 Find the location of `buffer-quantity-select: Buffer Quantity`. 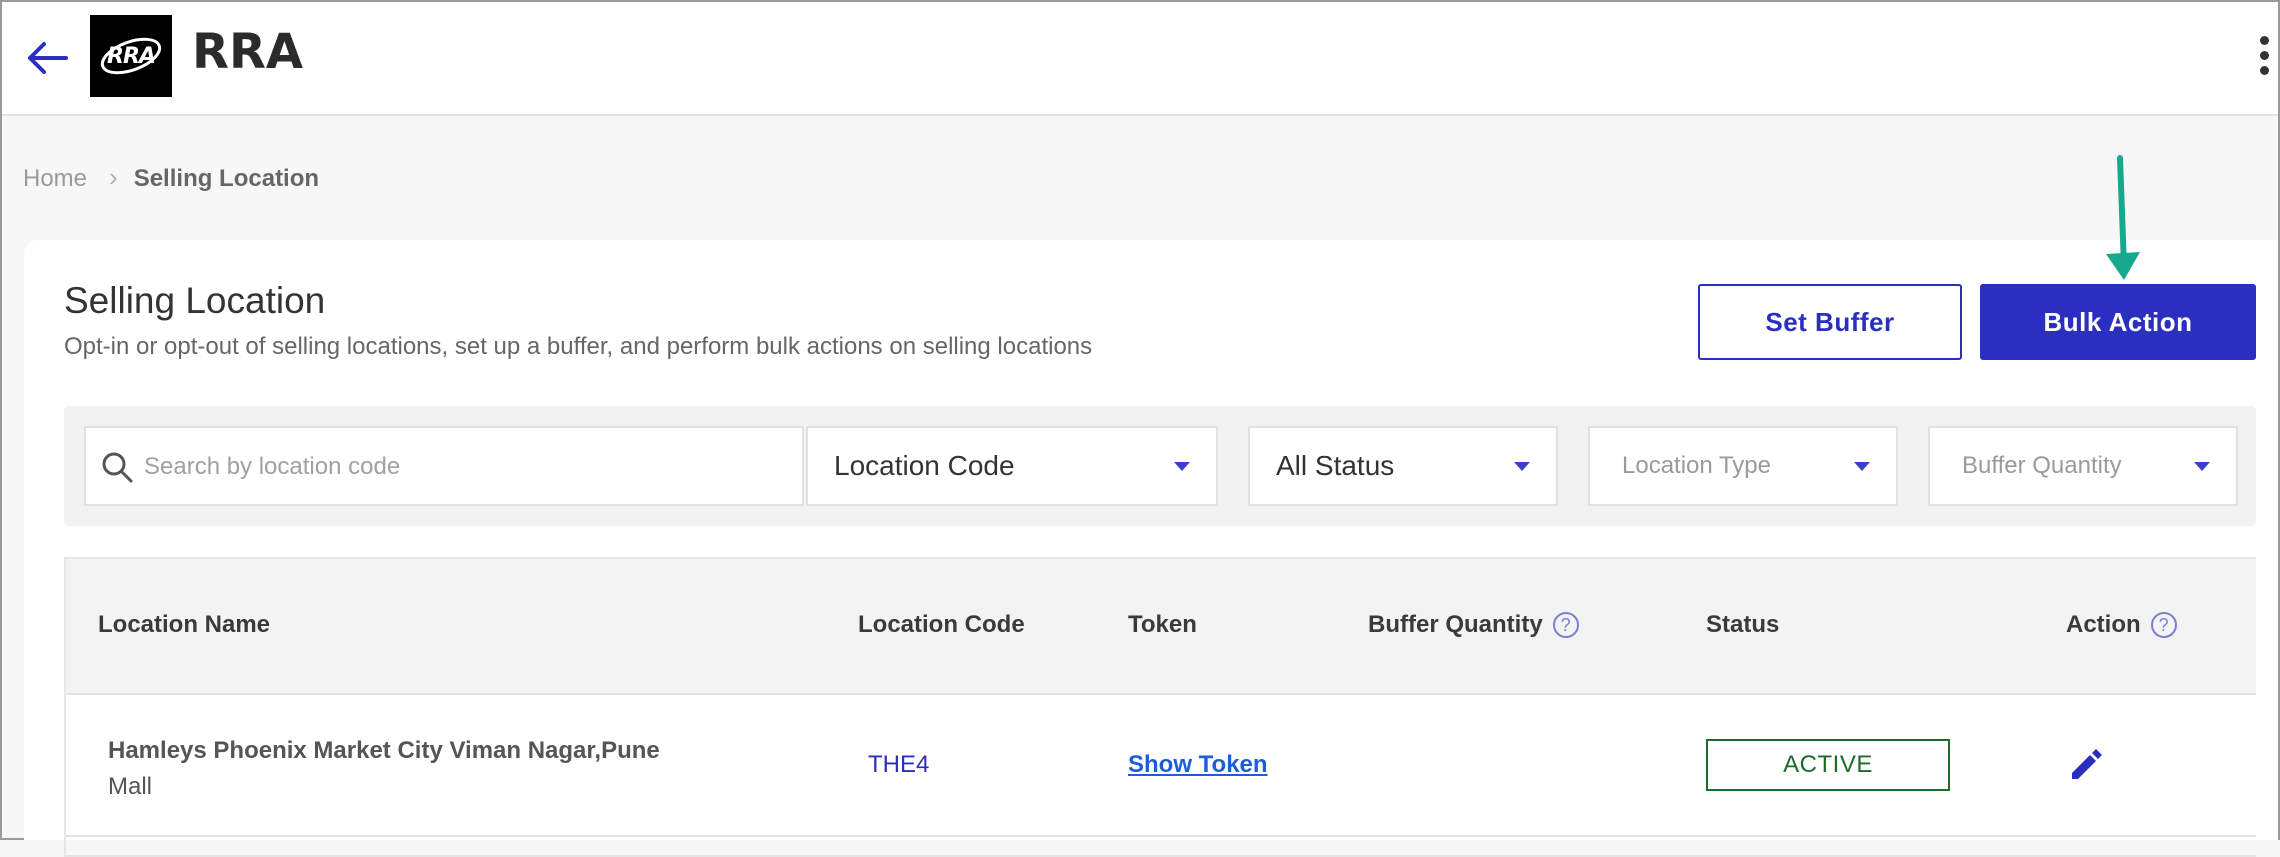

buffer-quantity-select: Buffer Quantity is located at coordinates (2083, 466).